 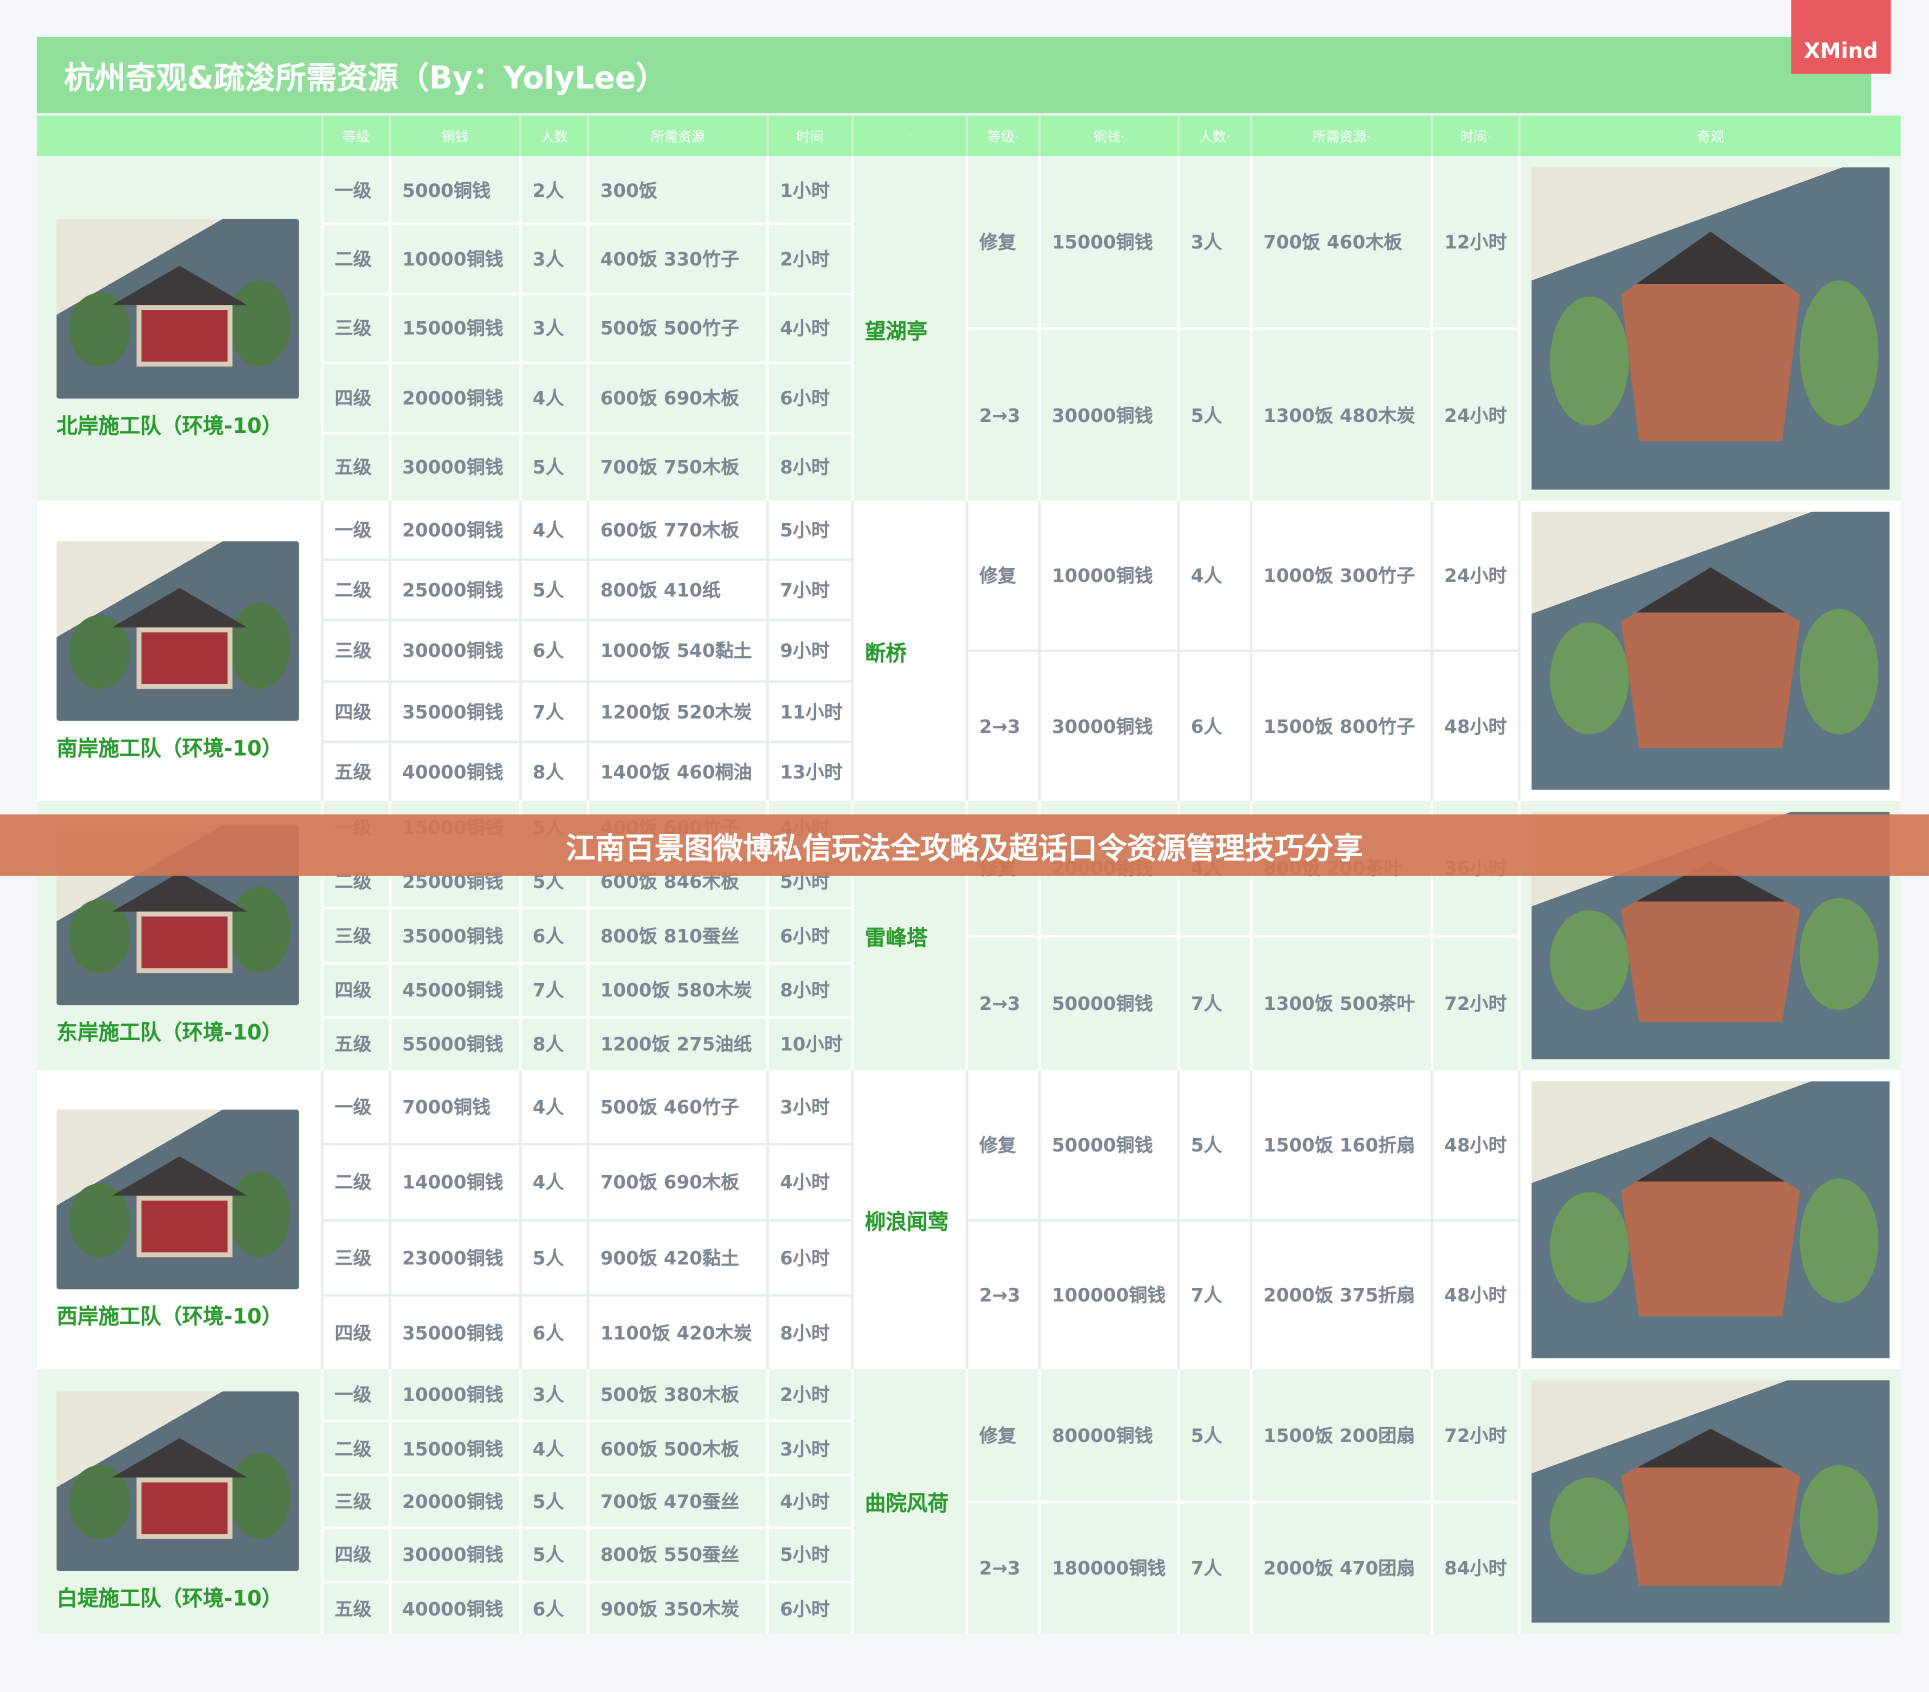 What do you see at coordinates (1476, 242) in the screenshot?
I see `upgrade-time: 12小时` at bounding box center [1476, 242].